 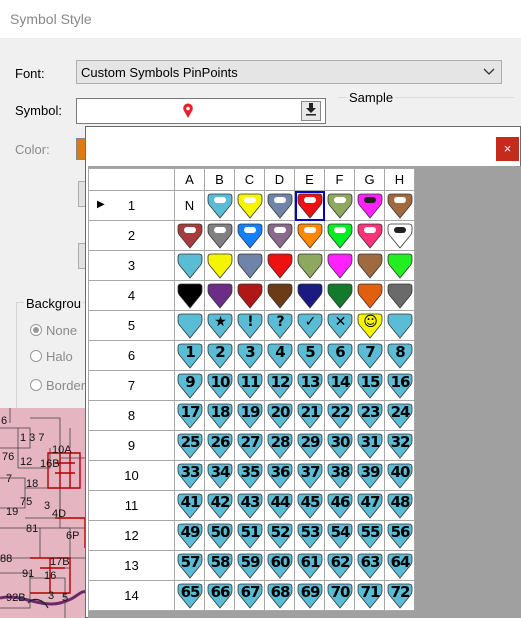 I want to click on symbol-cell: 51, so click(x=249, y=535).